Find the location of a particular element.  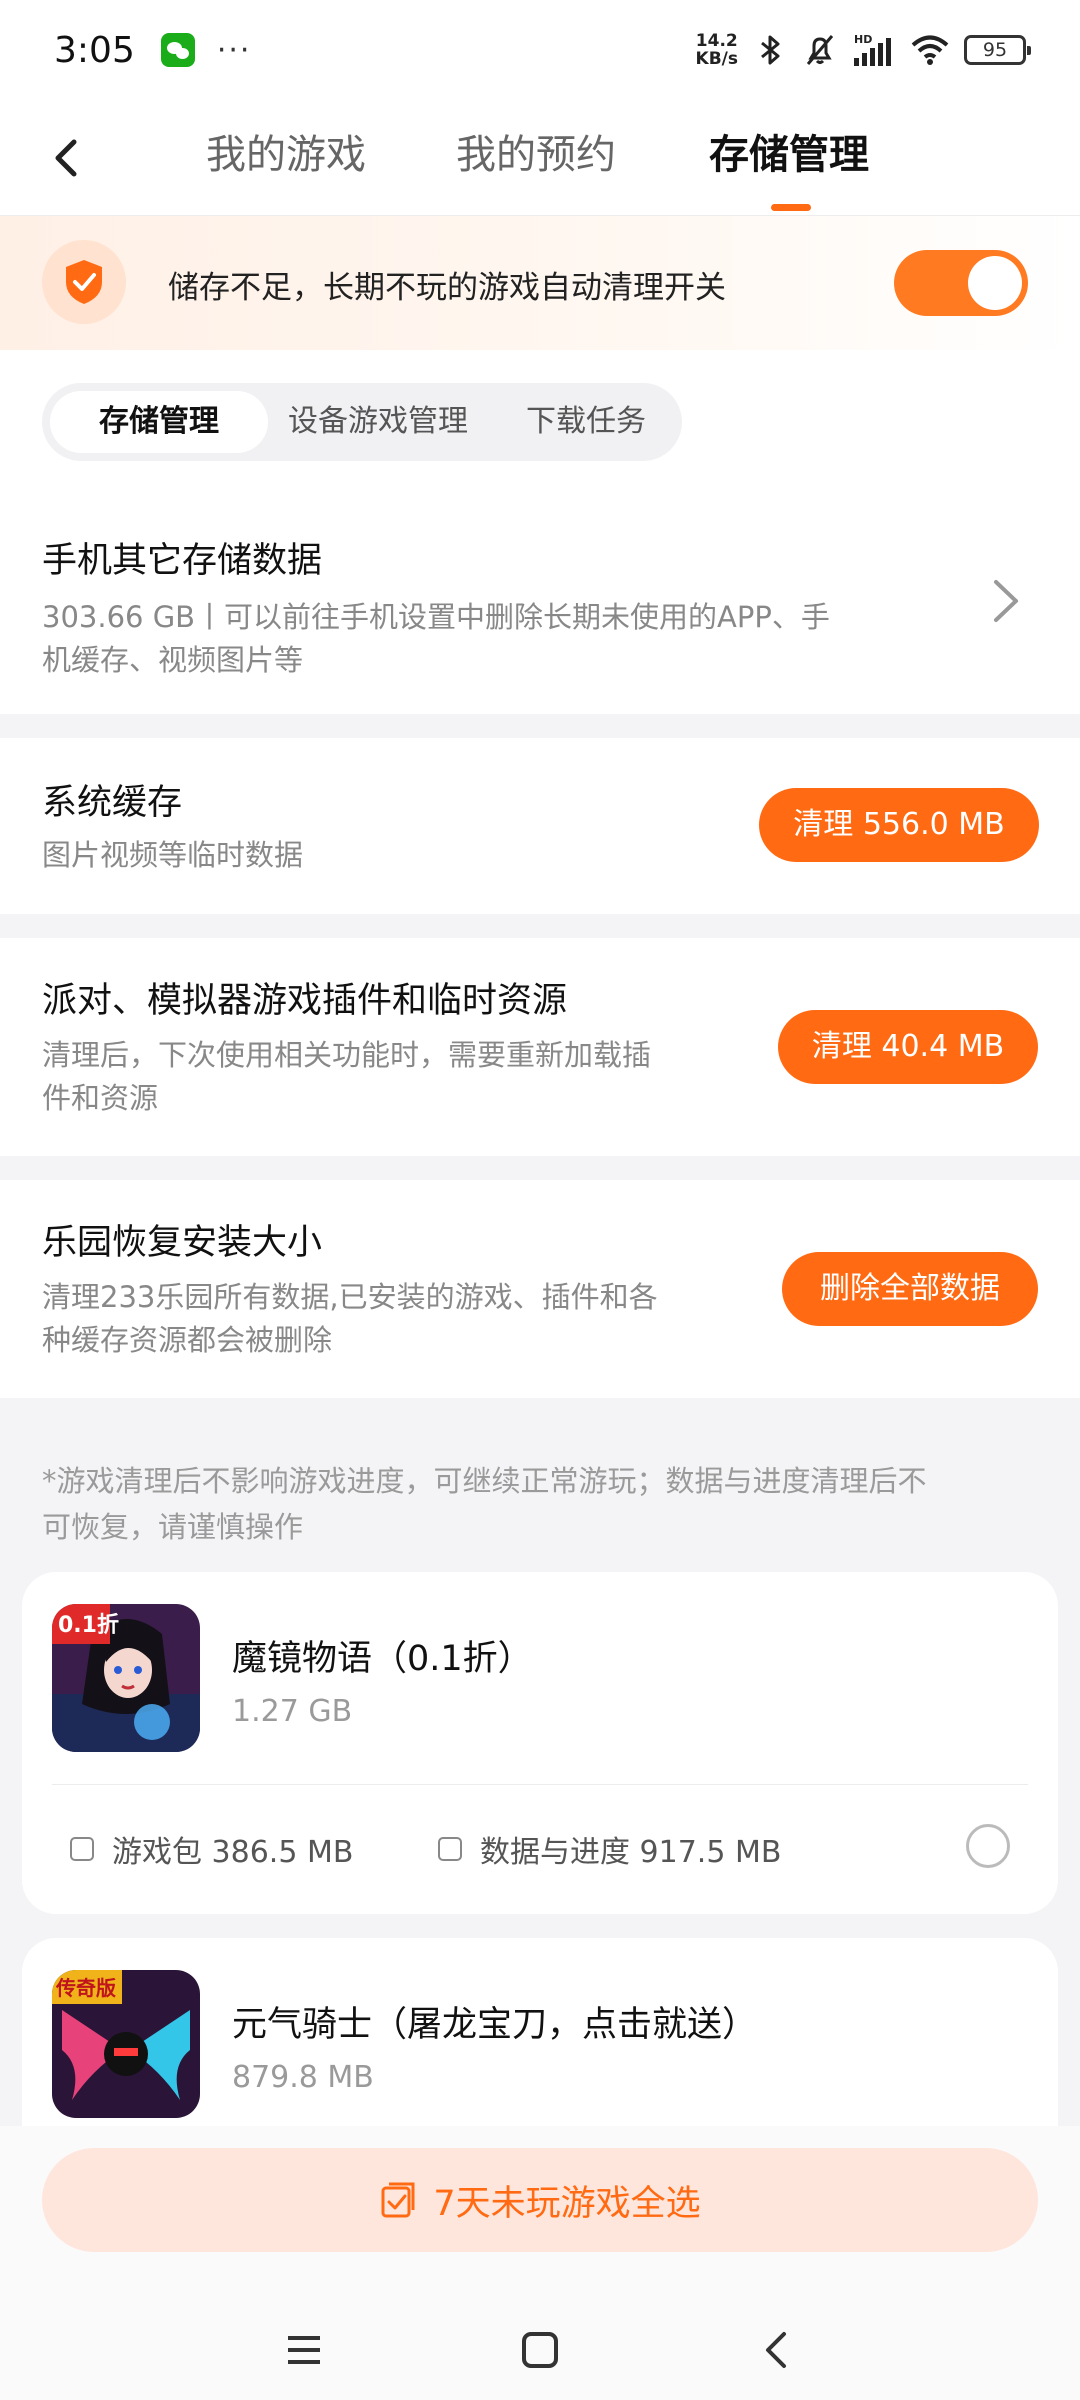

plugins-desc: 清理后，下次使用相关功能时，需要重新加载插 件和资源 is located at coordinates (346, 1077).